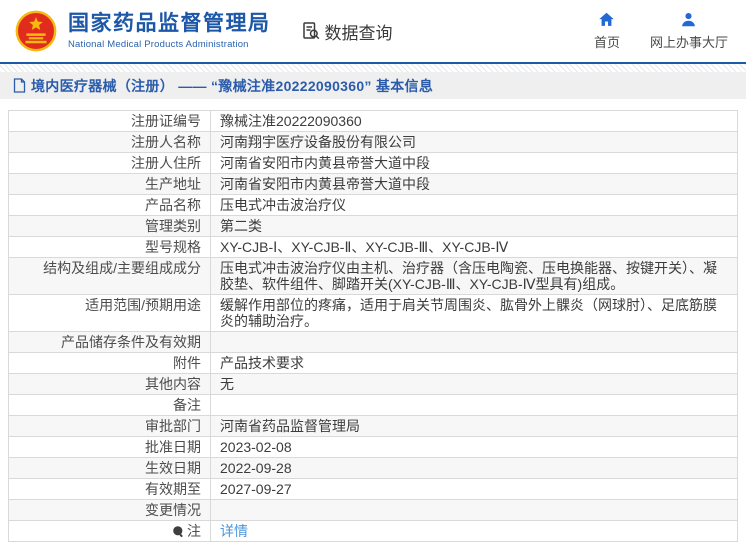  Describe the element at coordinates (173, 247) in the screenshot. I see `row-label-text: 型号规格` at that location.